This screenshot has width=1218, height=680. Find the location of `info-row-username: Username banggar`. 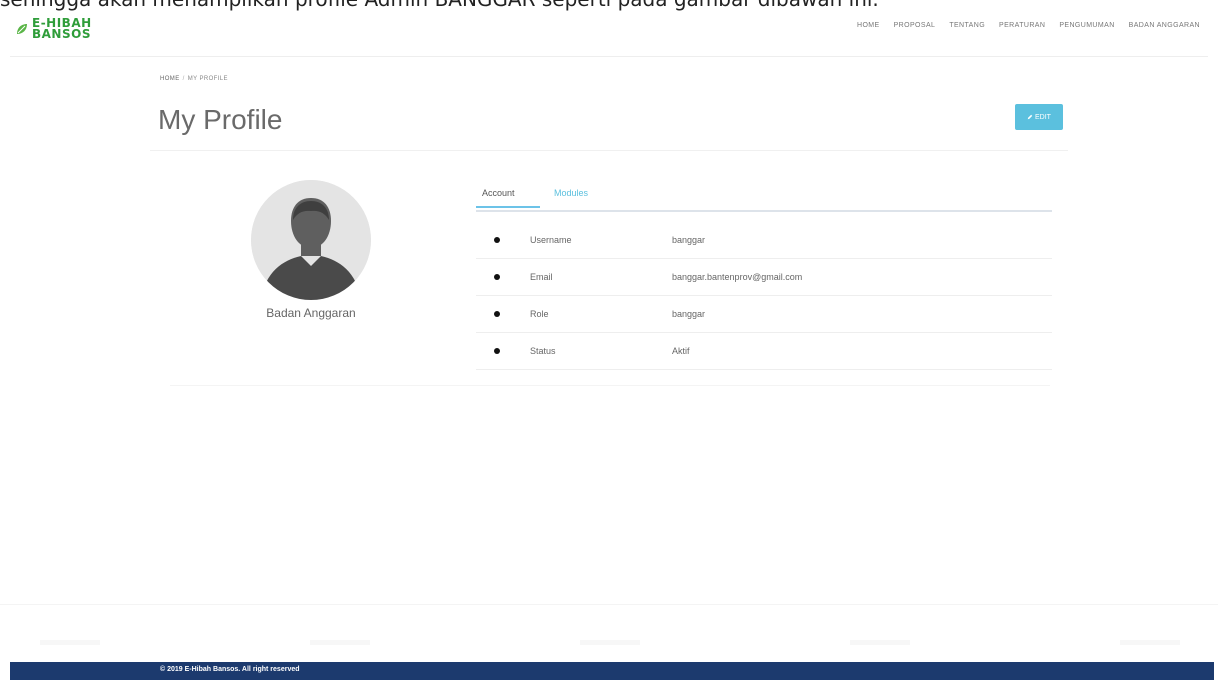

info-row-username: Username banggar is located at coordinates (764, 240).